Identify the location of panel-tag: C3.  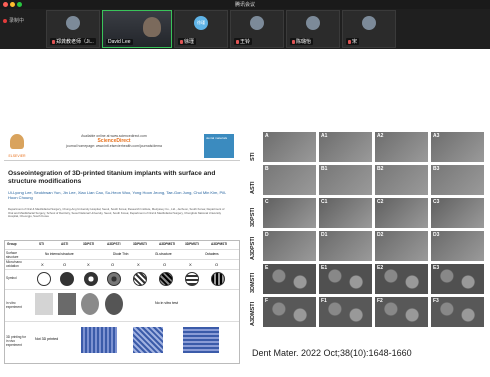
(436, 202).